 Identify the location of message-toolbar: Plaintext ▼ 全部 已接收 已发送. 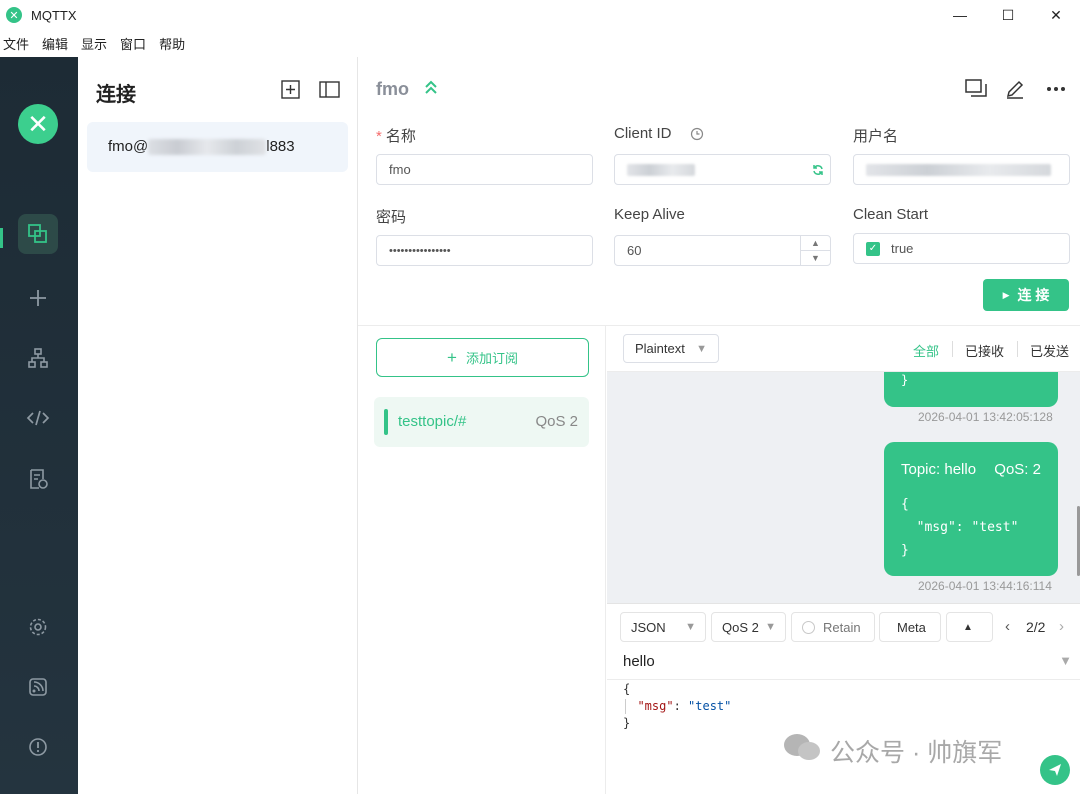
(843, 349).